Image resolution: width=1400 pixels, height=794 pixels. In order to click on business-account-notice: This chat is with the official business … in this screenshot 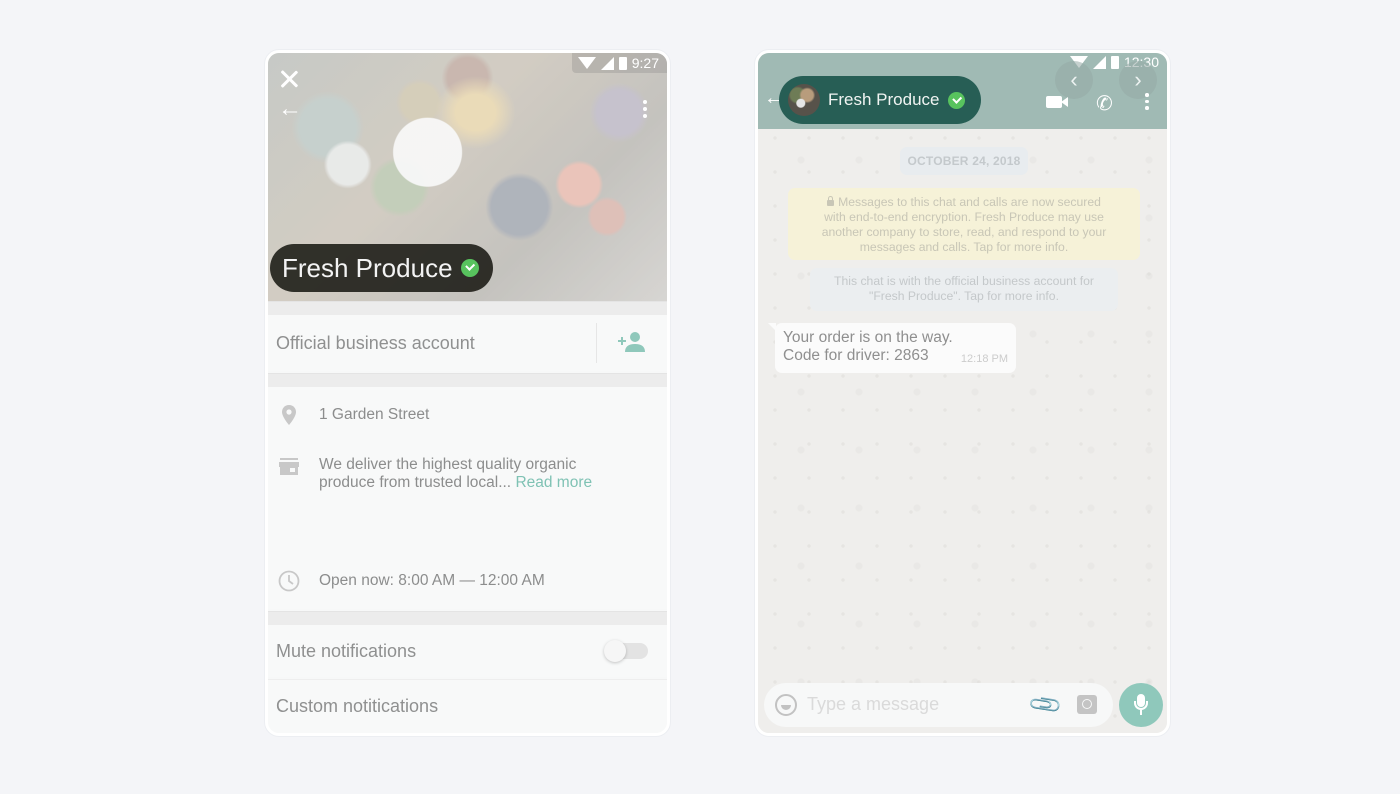, I will do `click(964, 289)`.